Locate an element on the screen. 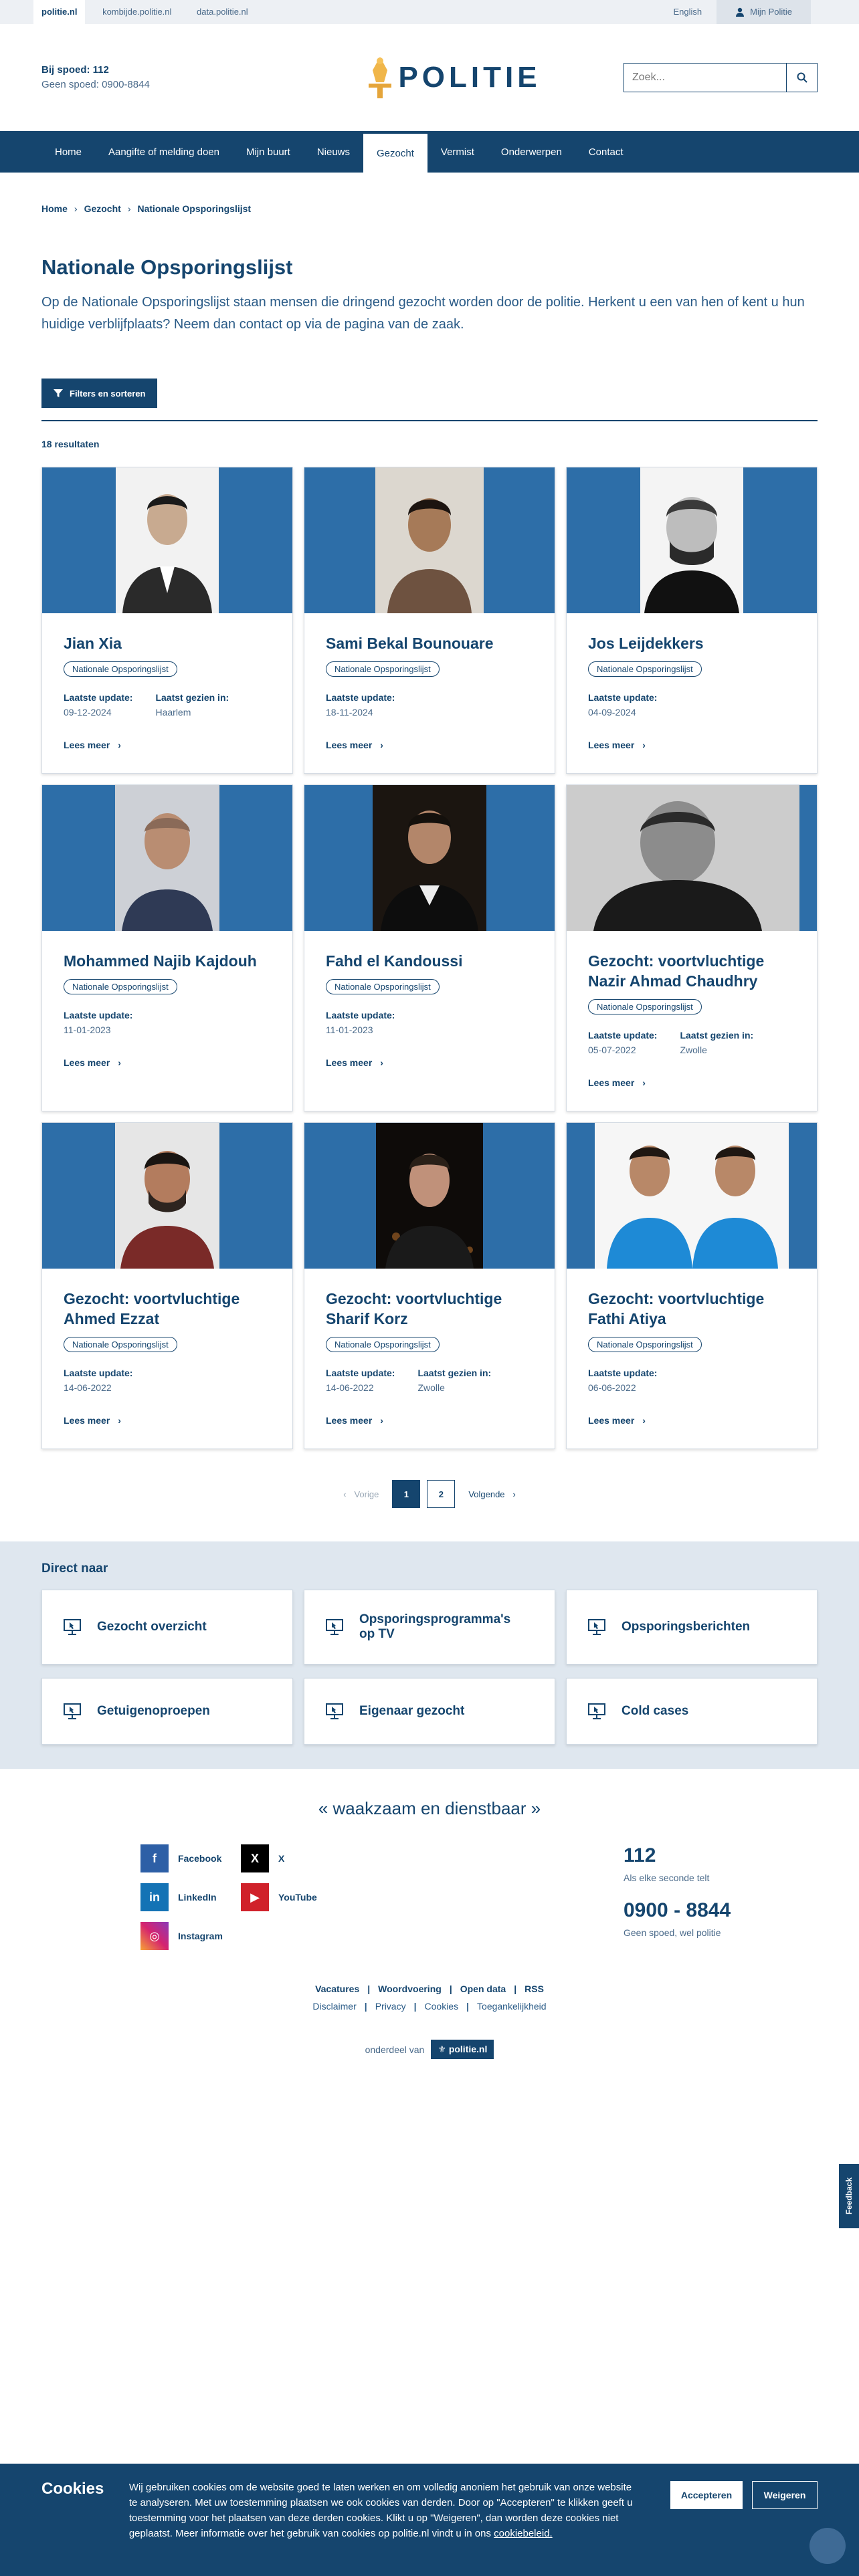  site-link-politie: politie.nl is located at coordinates (59, 12).